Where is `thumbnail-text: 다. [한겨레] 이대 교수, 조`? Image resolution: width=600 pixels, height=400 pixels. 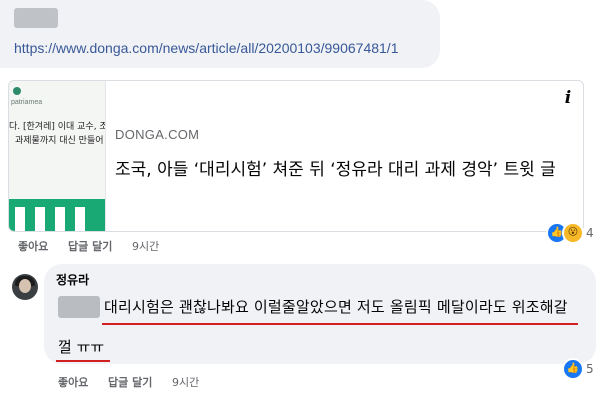
thumbnail-text: 다. [한겨레] 이대 교수, 조 is located at coordinates (57, 127).